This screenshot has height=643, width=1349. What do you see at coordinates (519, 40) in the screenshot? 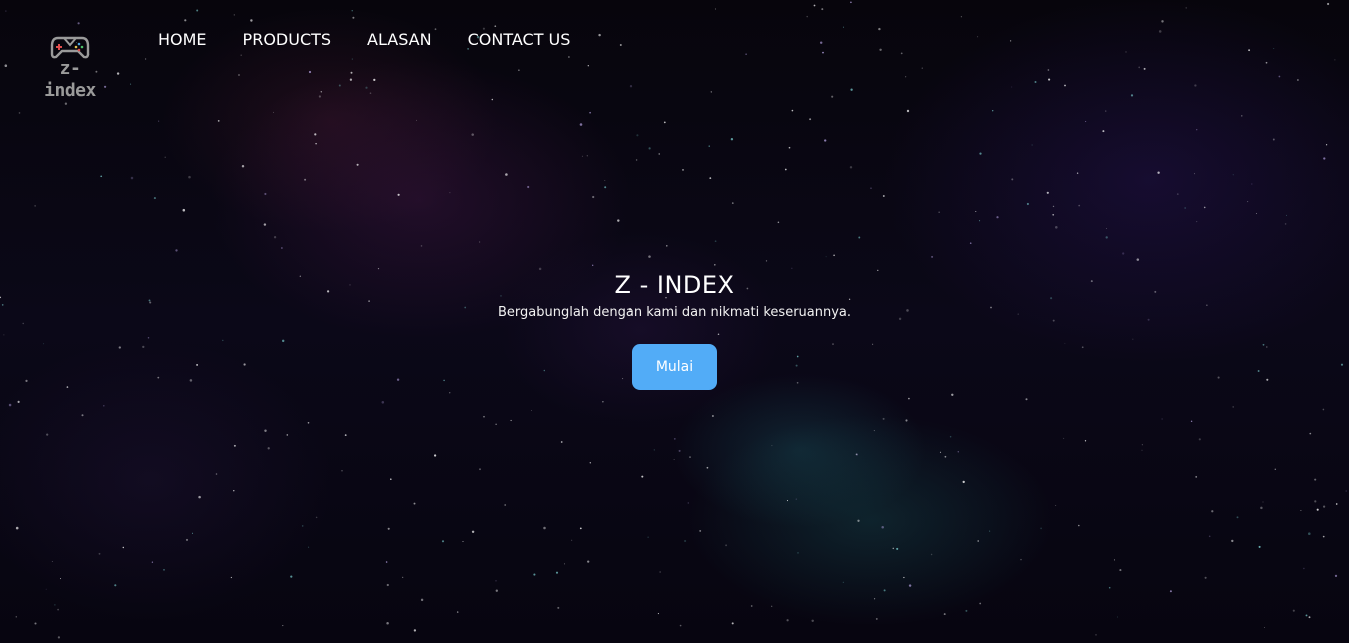
I see `nav-link-contact-us: CONTACT US` at bounding box center [519, 40].